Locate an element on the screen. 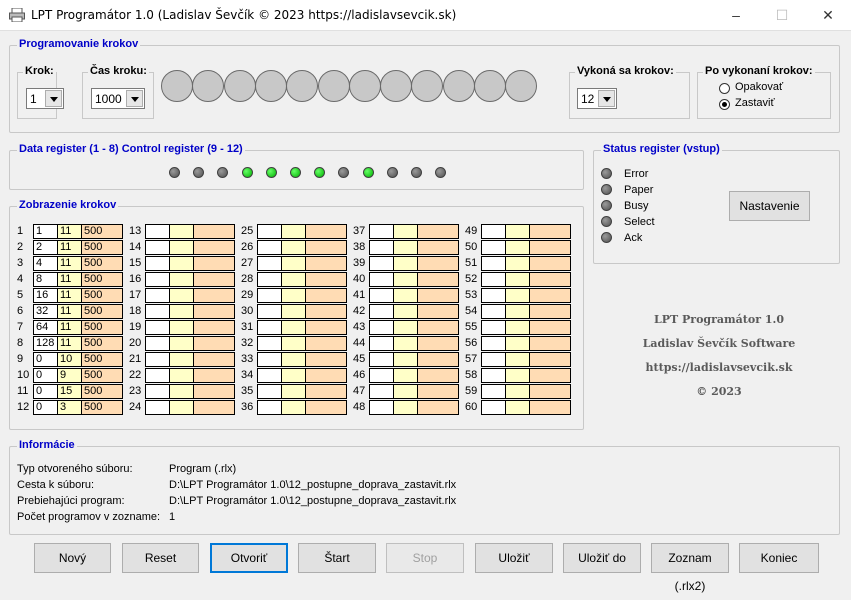  step-control-cell: 10 is located at coordinates (69, 359).